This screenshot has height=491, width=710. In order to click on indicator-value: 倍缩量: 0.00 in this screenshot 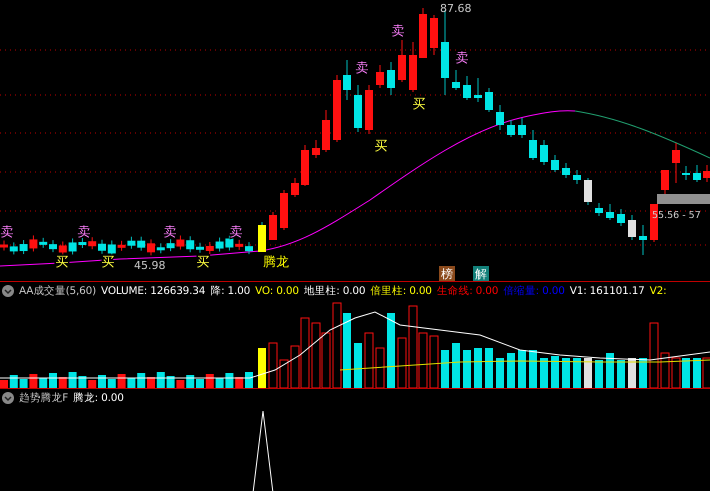, I will do `click(534, 291)`.